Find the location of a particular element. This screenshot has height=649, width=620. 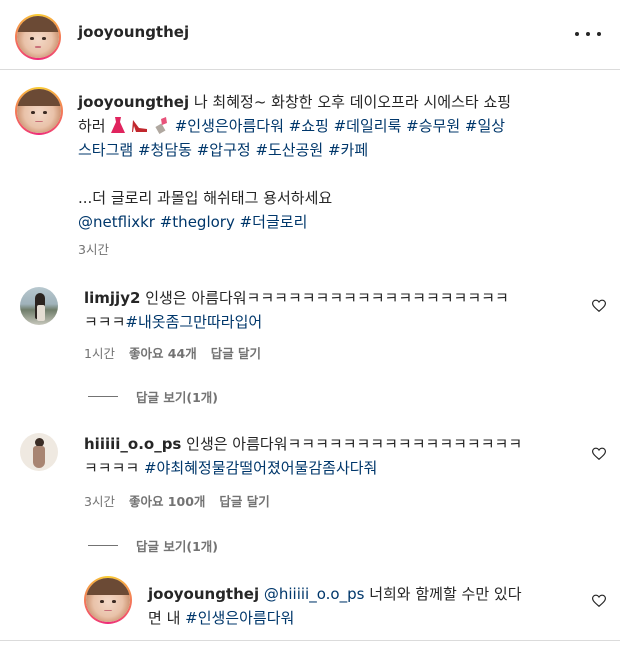

reply-hashtag: #인생은아름다워 is located at coordinates (239, 618).